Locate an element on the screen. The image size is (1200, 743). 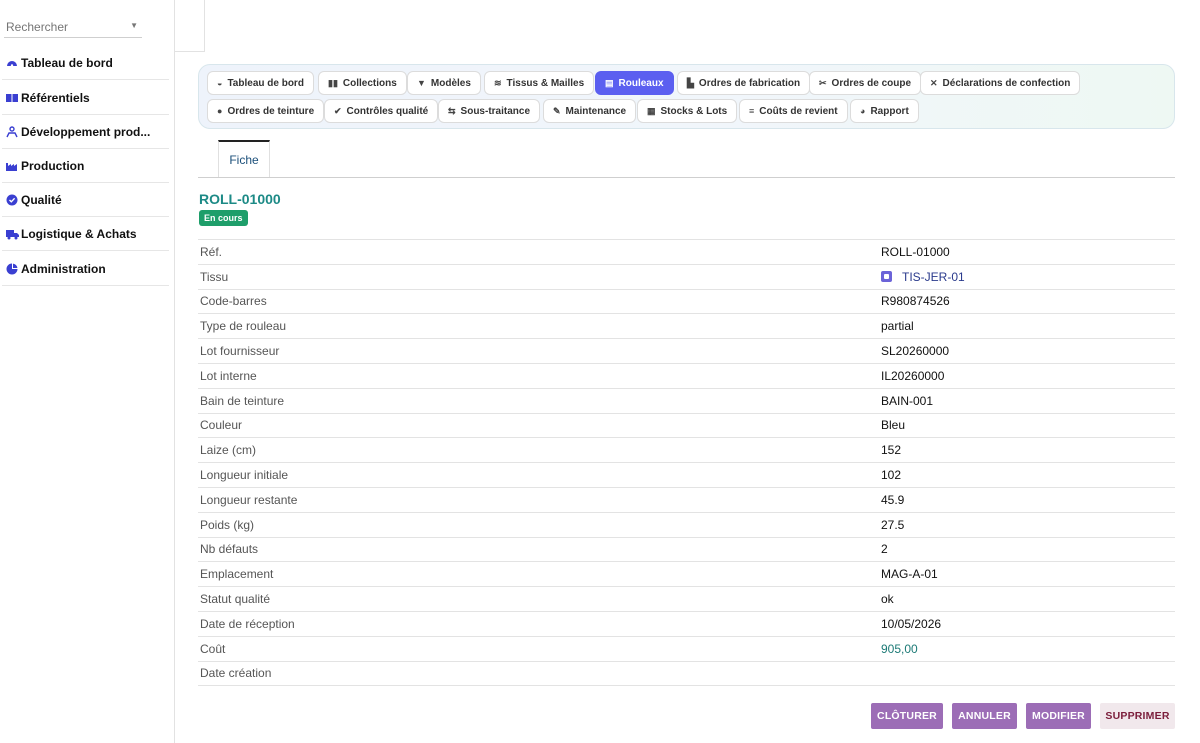
field-label: Bain de teinture is located at coordinates (242, 400).